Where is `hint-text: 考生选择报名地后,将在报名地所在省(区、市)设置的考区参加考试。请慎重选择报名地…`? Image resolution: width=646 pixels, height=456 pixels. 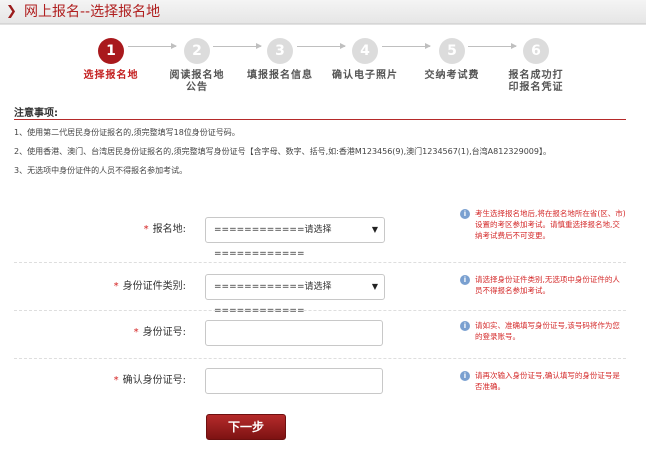
hint-text: 考生选择报名地后,将在报名地所在省(区、市)设置的考区参加考试。请慎重选择报名地… is located at coordinates (550, 224).